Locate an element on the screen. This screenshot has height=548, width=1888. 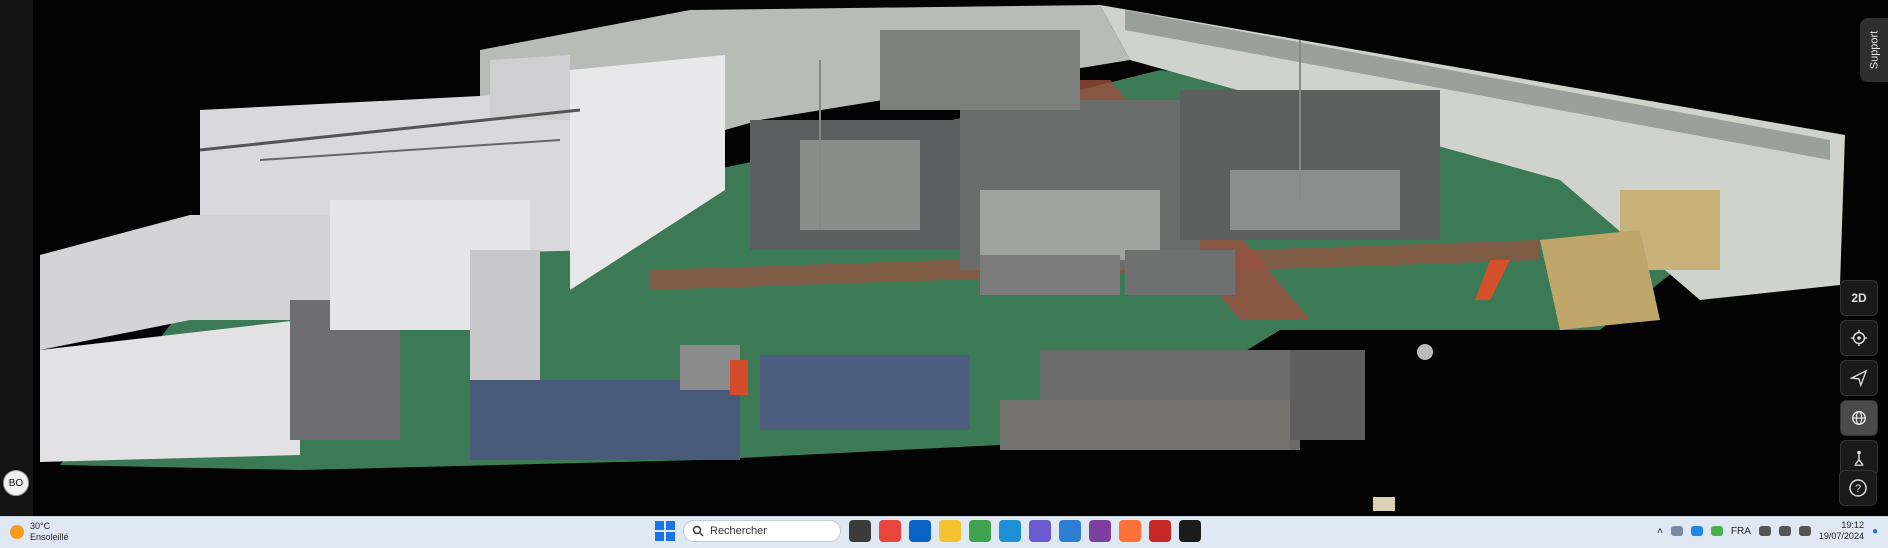
globe-button is located at coordinates (1859, 418).